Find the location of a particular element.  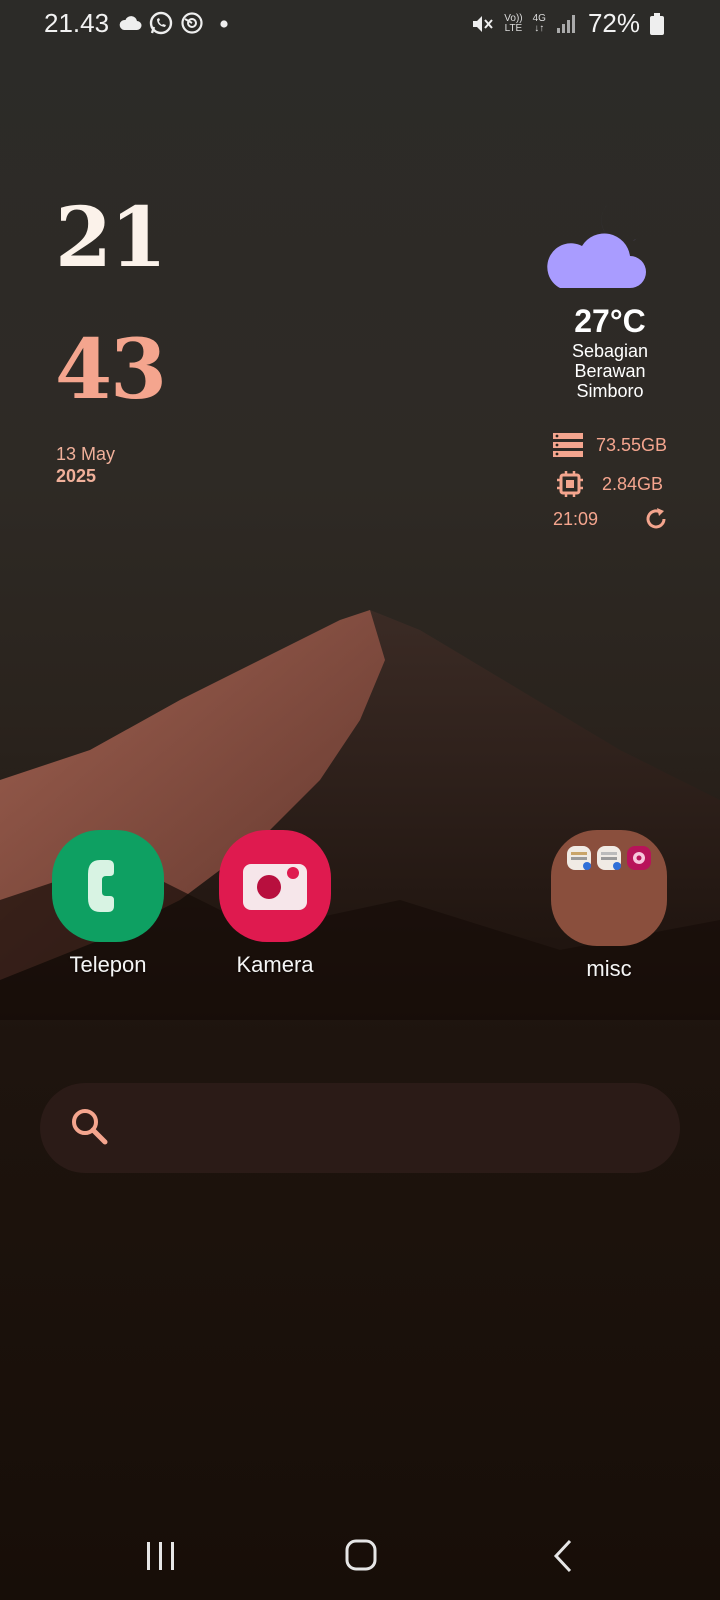

status-time: 21.43 is located at coordinates (77, 23).